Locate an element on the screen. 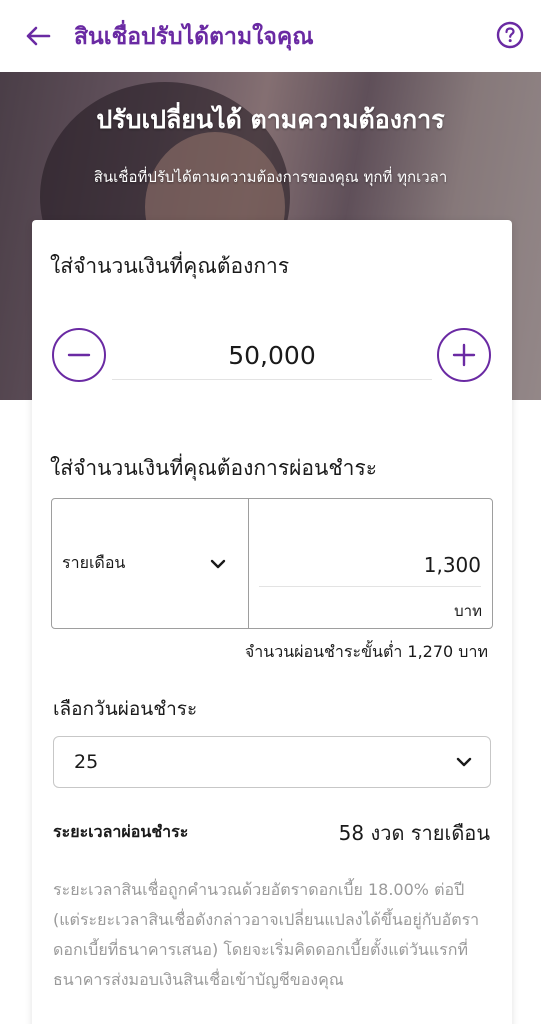 The height and width of the screenshot is (1024, 541). installment-box: รายเดือน บาท is located at coordinates (272, 563).